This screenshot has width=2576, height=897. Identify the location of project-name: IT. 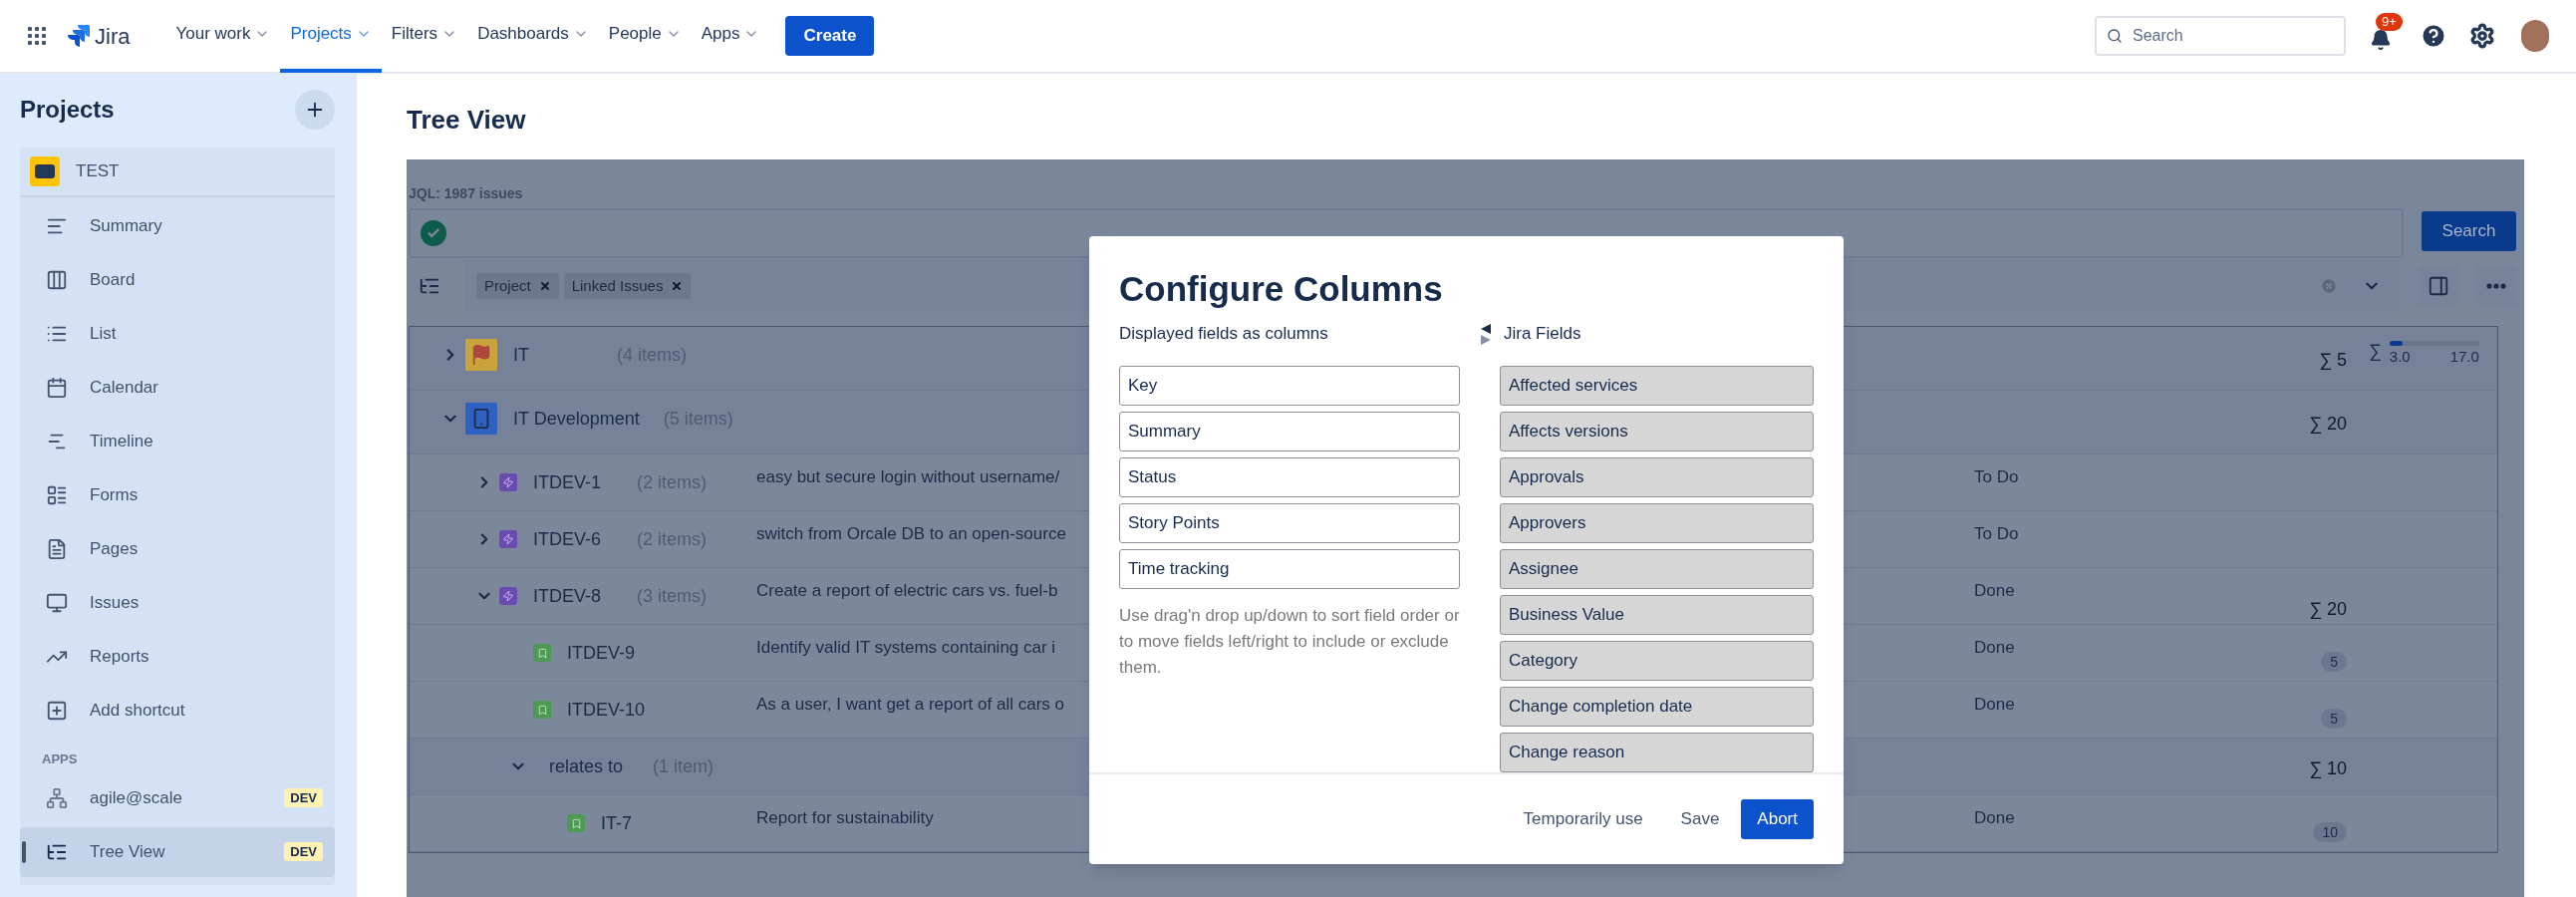
(553, 355).